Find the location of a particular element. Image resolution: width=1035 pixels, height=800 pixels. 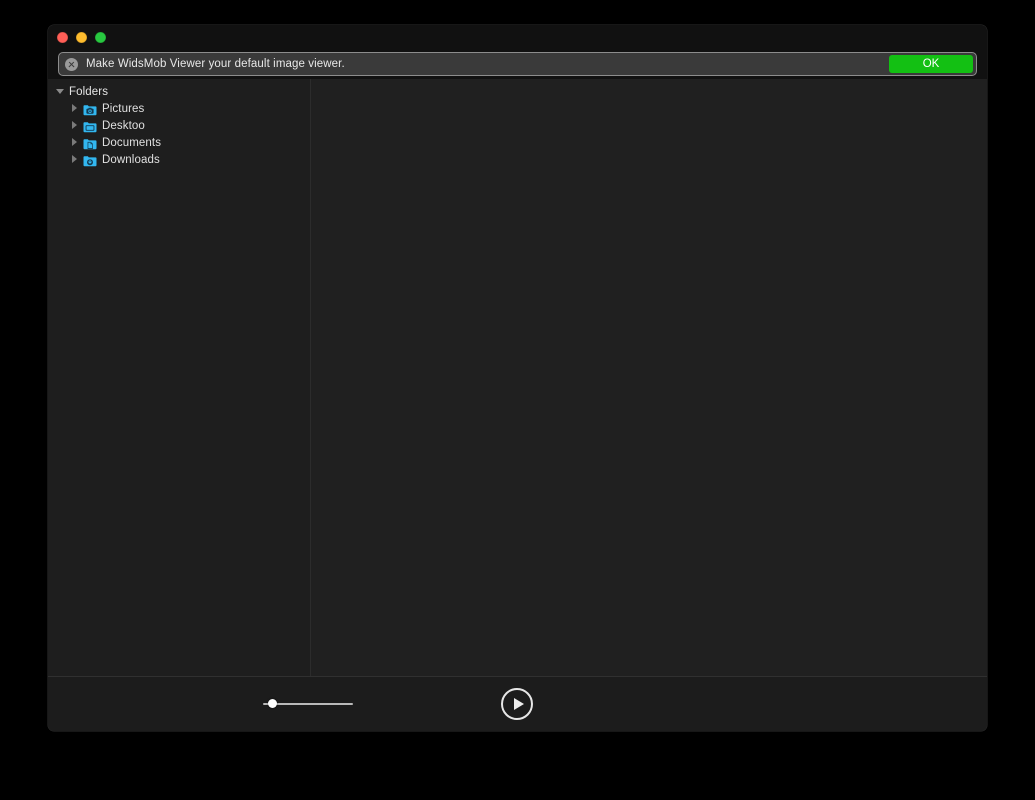

sidebar-item-documents: Documents is located at coordinates (179, 142).